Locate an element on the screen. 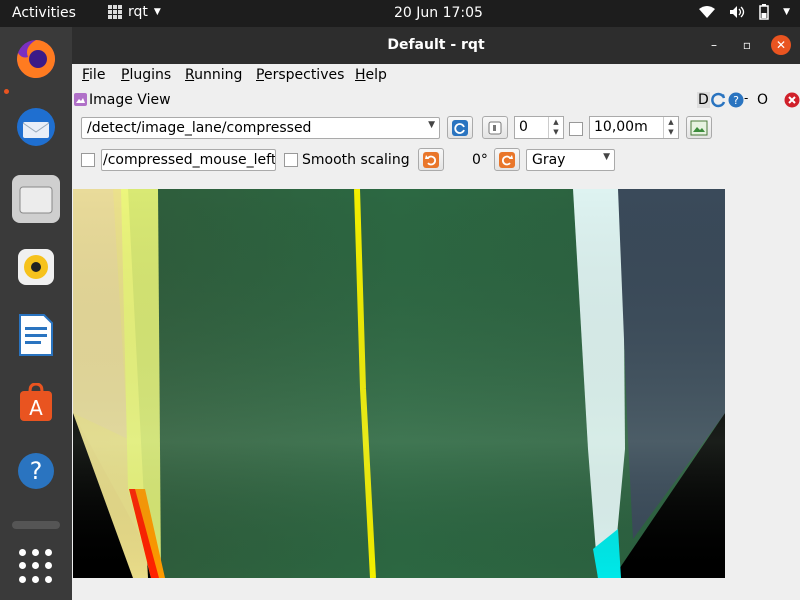  duration-checkbox is located at coordinates (576, 129).